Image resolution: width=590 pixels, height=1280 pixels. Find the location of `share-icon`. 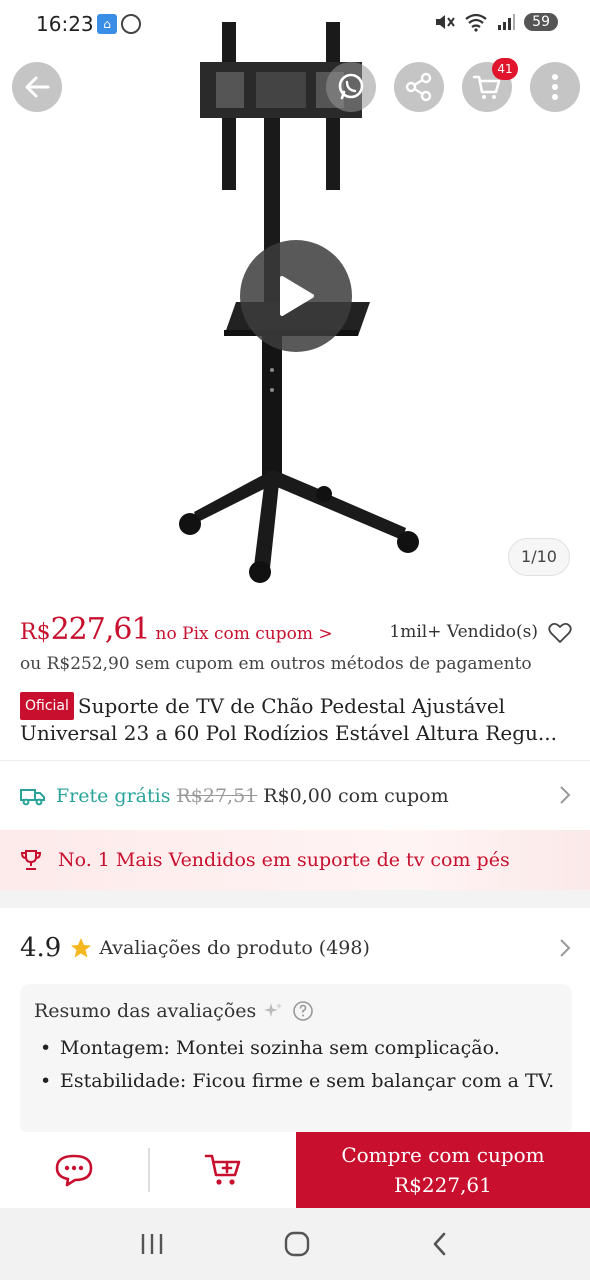

share-icon is located at coordinates (418, 87).